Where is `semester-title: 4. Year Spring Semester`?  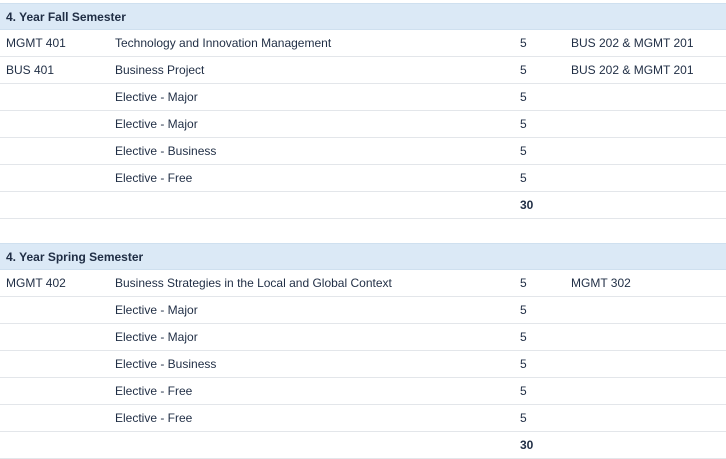 semester-title: 4. Year Spring Semester is located at coordinates (75, 256).